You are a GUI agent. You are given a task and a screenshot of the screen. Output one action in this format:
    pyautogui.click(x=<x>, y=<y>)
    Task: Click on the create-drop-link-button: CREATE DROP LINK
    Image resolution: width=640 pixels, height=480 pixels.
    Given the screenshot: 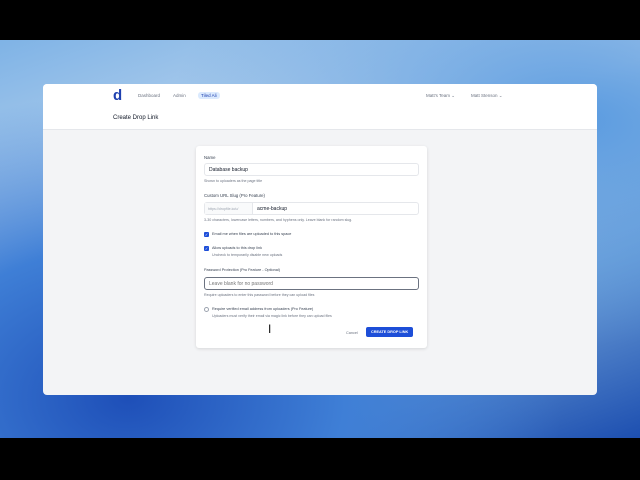 What is the action you would take?
    pyautogui.click(x=390, y=332)
    